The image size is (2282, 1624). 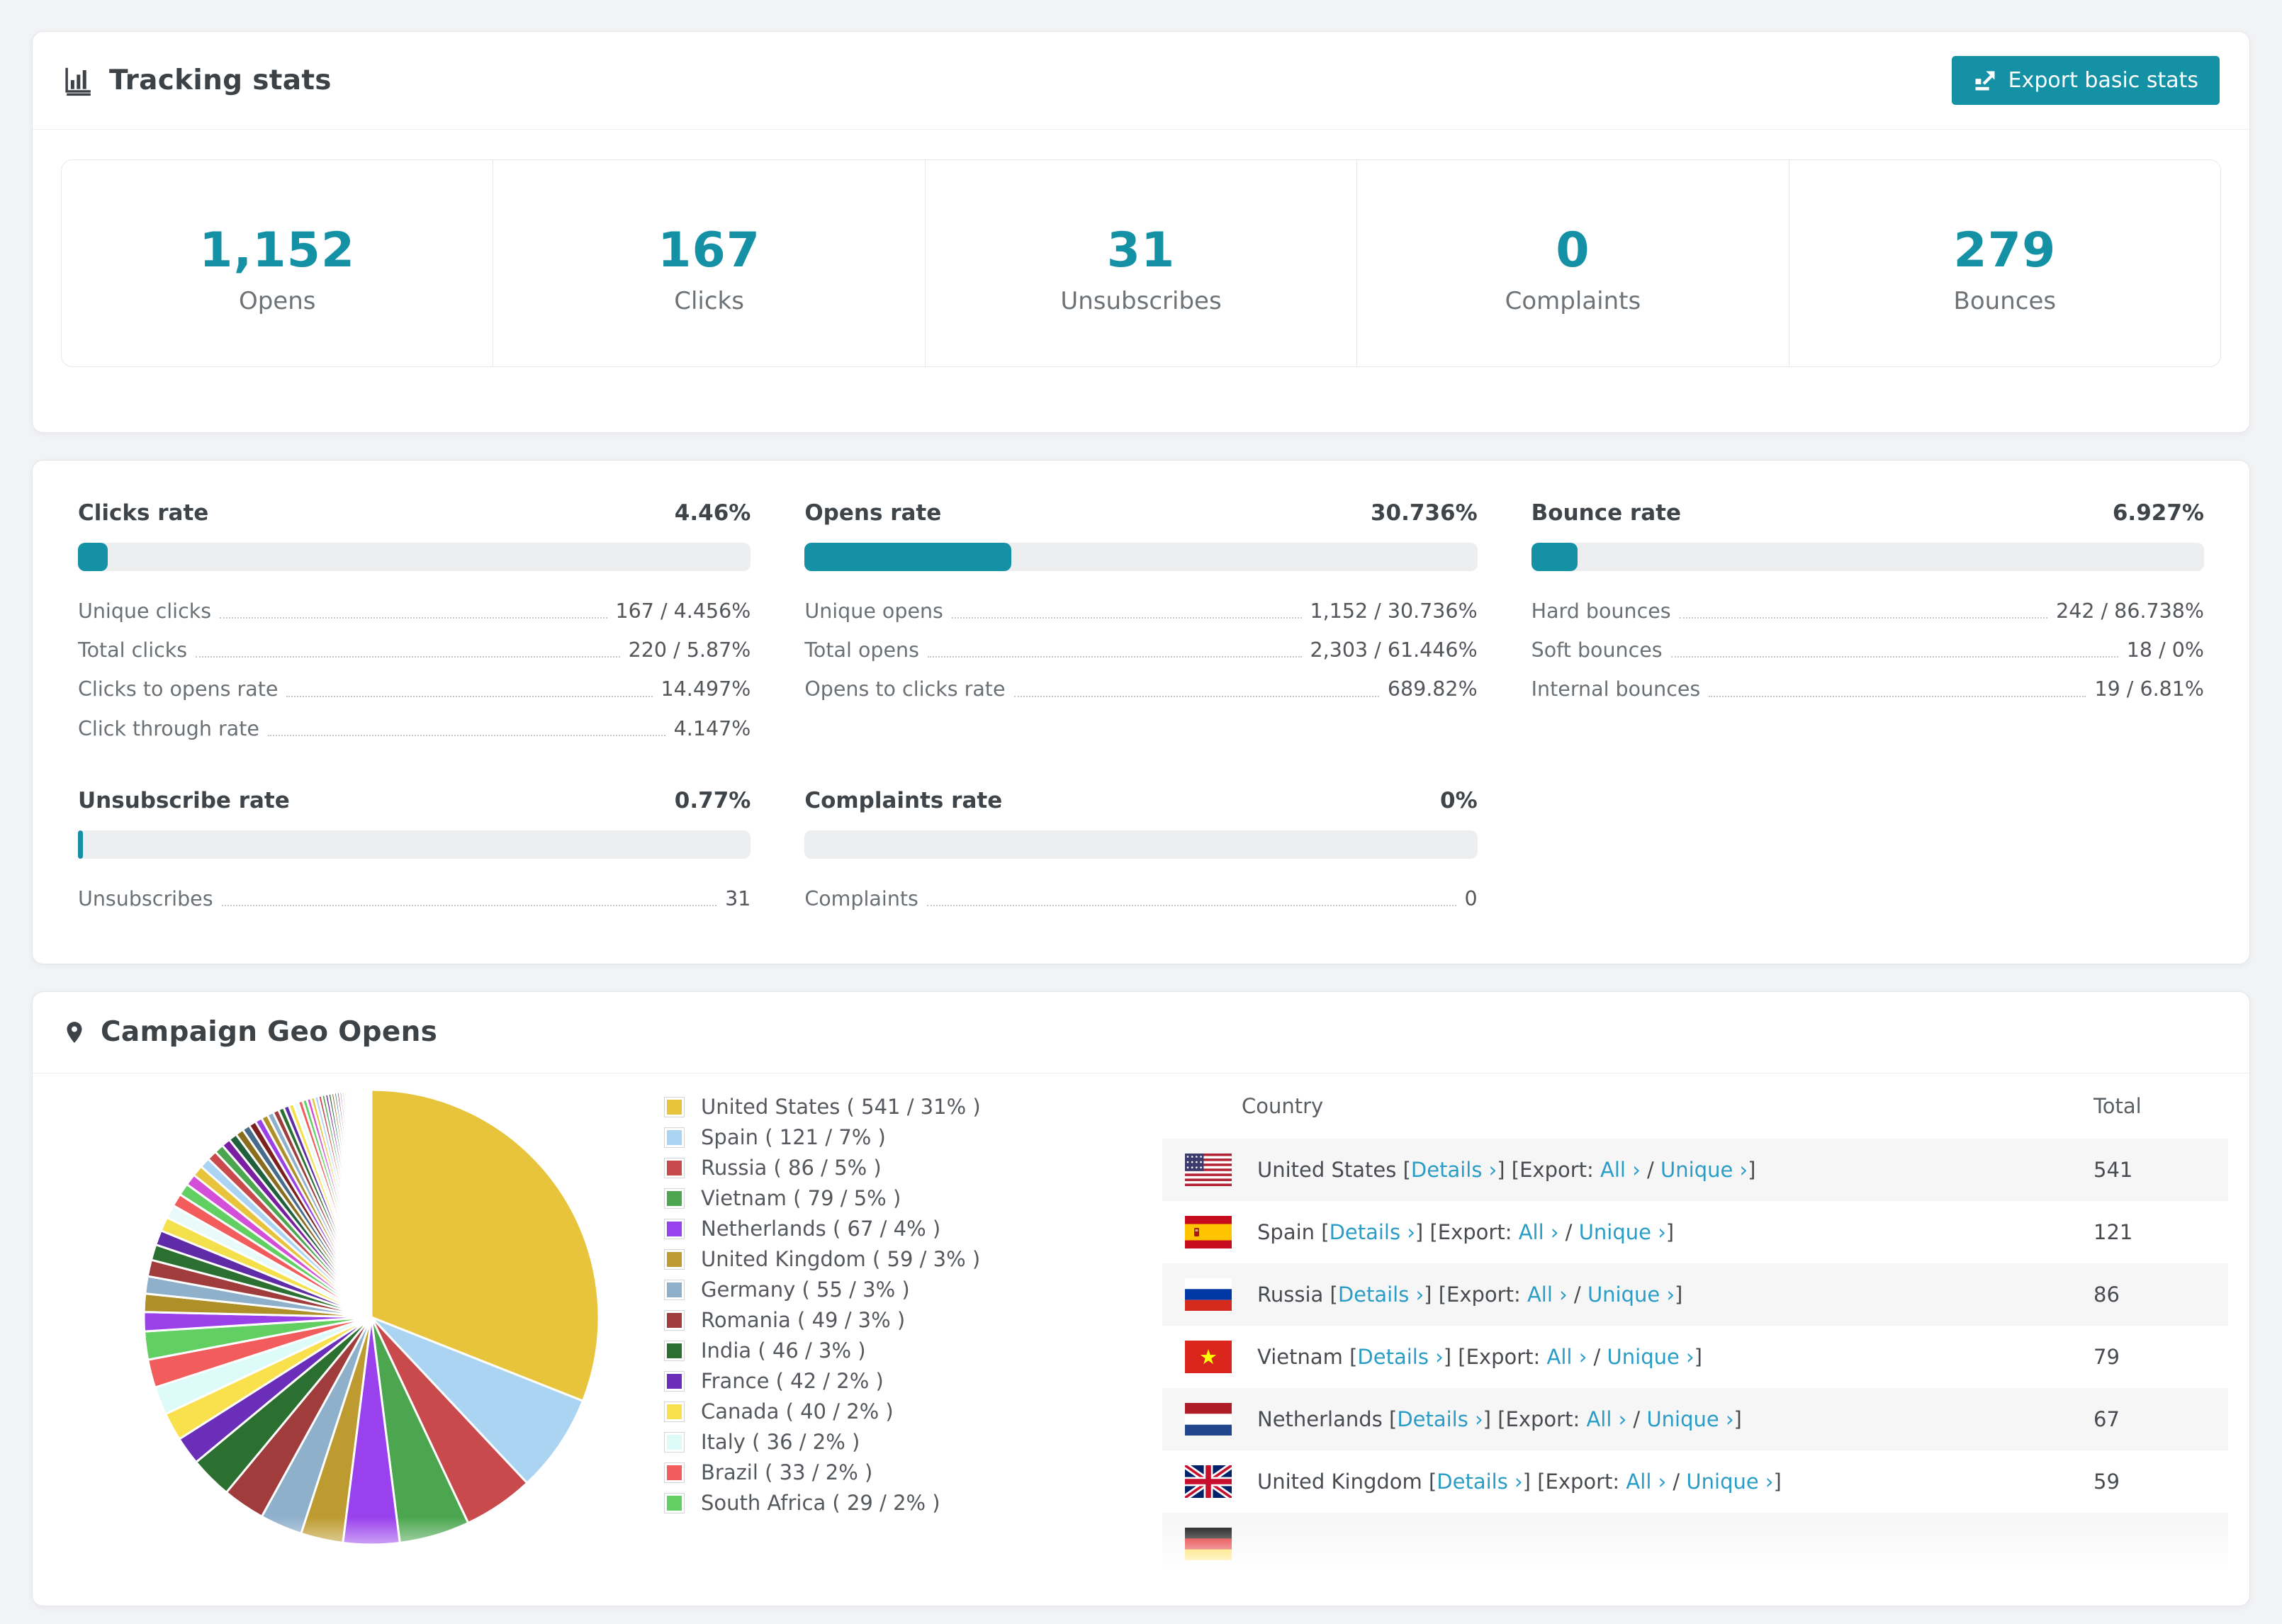 What do you see at coordinates (791, 1168) in the screenshot?
I see `legend-label: Russia ( 86 / 5% )` at bounding box center [791, 1168].